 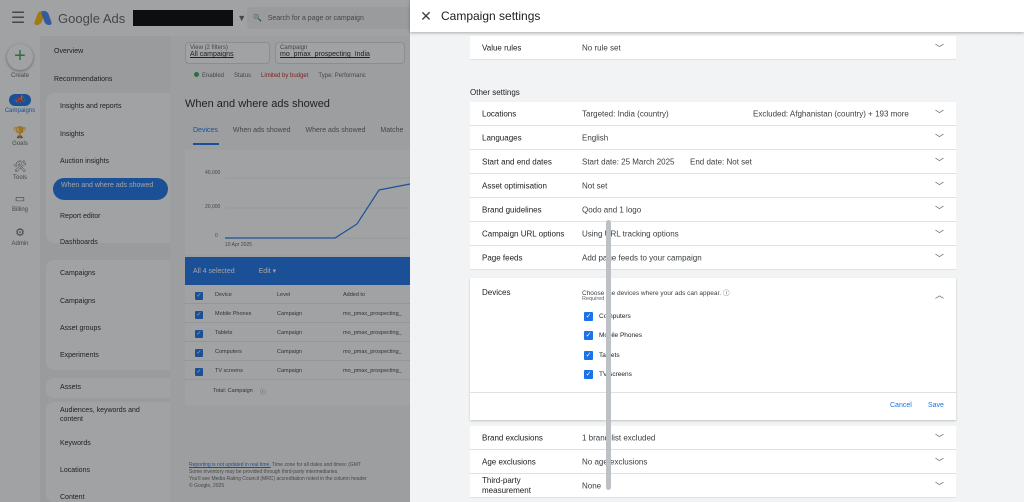 I want to click on chevron-up-icon: ︿, so click(x=939, y=294).